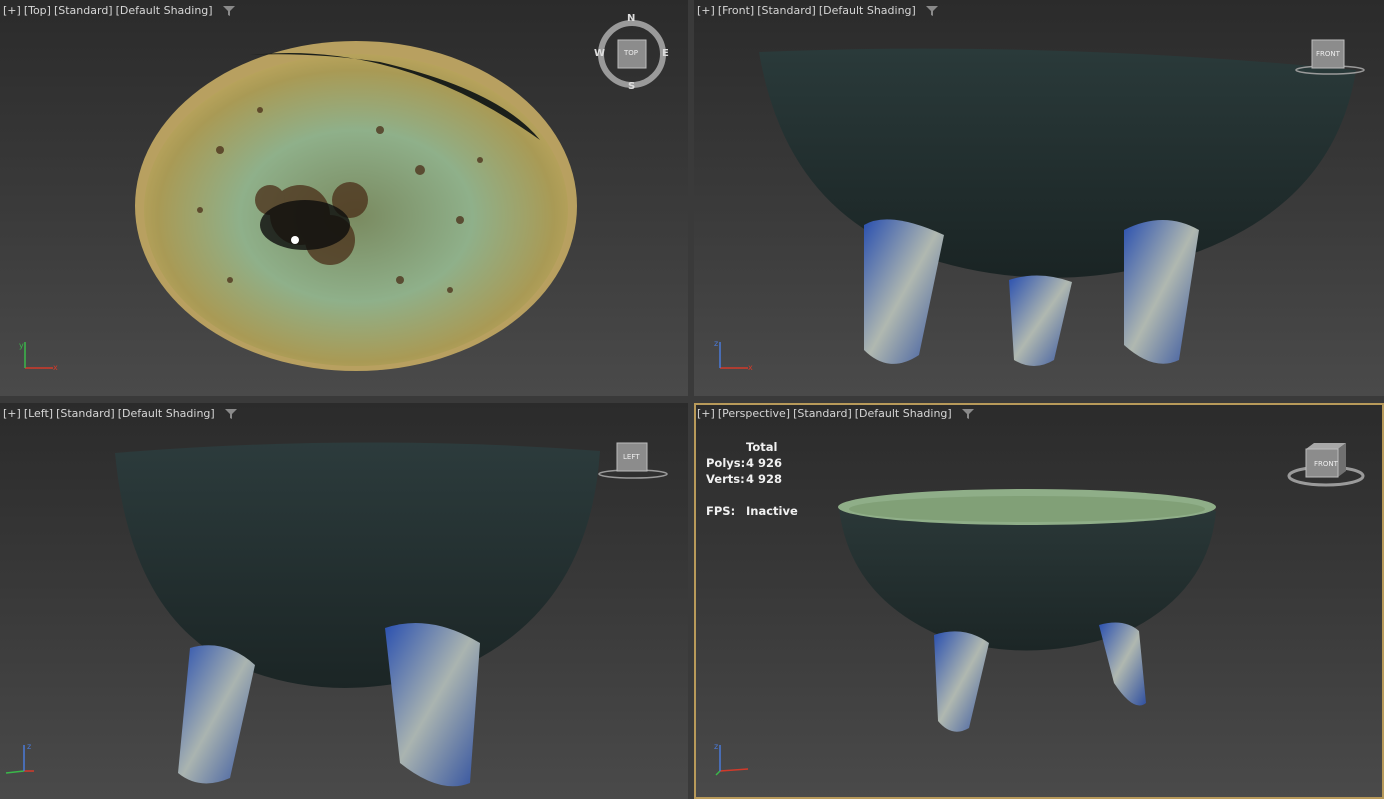 Image resolution: width=1384 pixels, height=799 pixels. Describe the element at coordinates (721, 511) in the screenshot. I see `stats-fps-label: FPS:` at that location.